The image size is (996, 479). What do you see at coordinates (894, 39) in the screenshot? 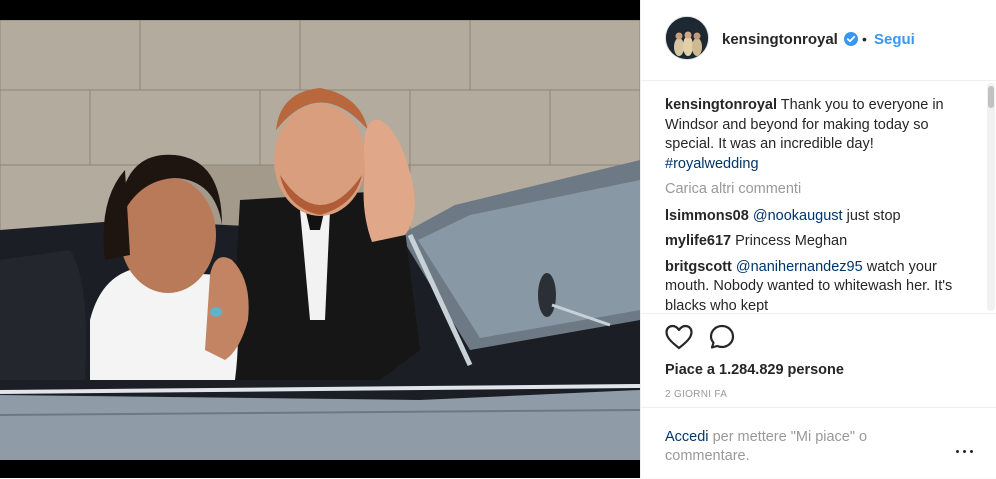
I see `follow-button: Segui` at bounding box center [894, 39].